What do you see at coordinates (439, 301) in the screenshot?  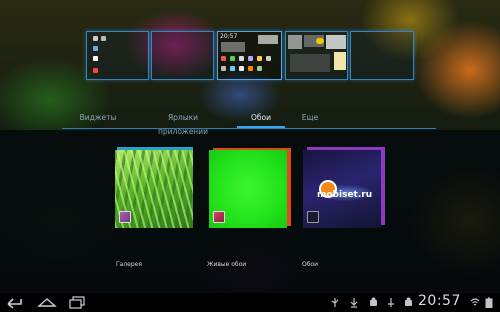 I see `system-clock: 20:57` at bounding box center [439, 301].